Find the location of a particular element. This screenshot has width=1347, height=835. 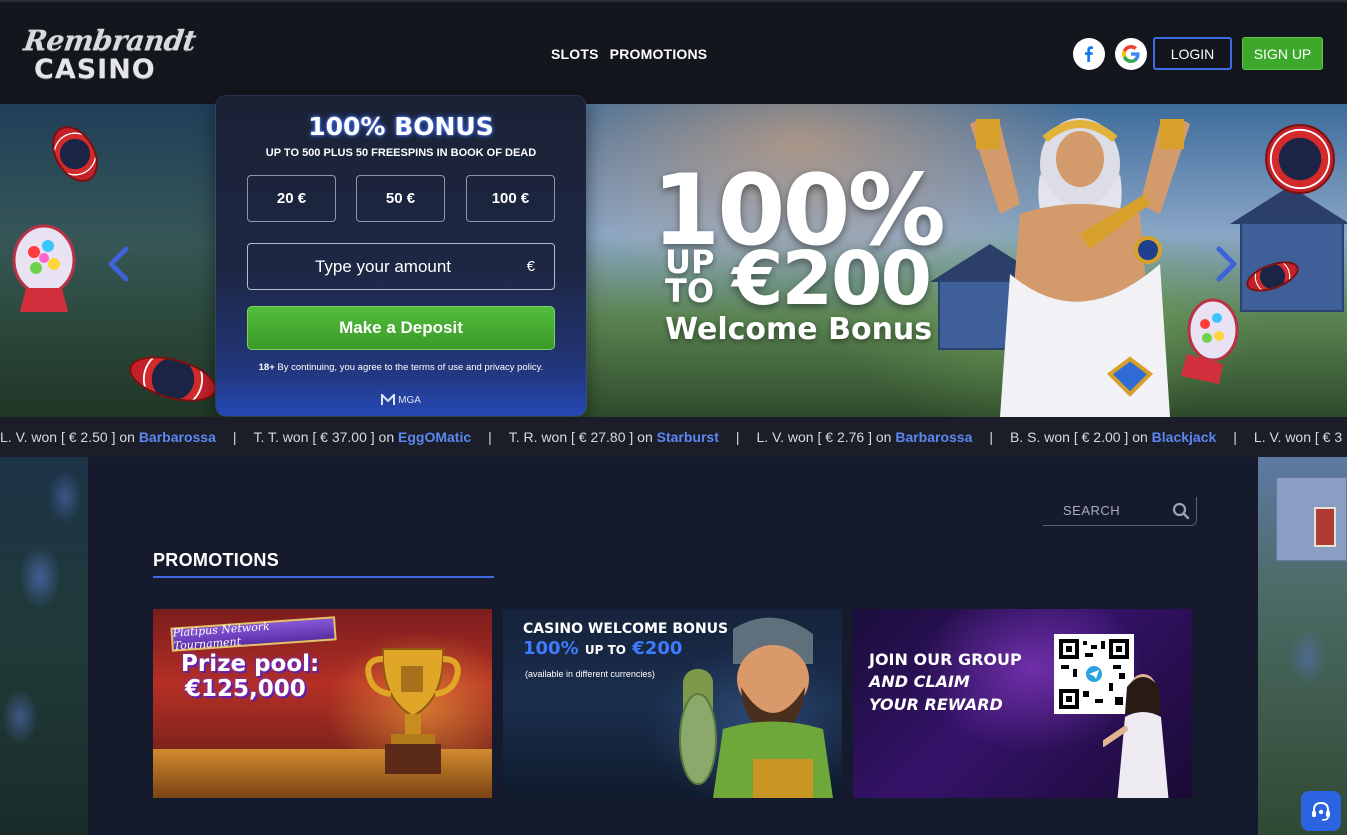

casino-chip-icon is located at coordinates (1300, 159).